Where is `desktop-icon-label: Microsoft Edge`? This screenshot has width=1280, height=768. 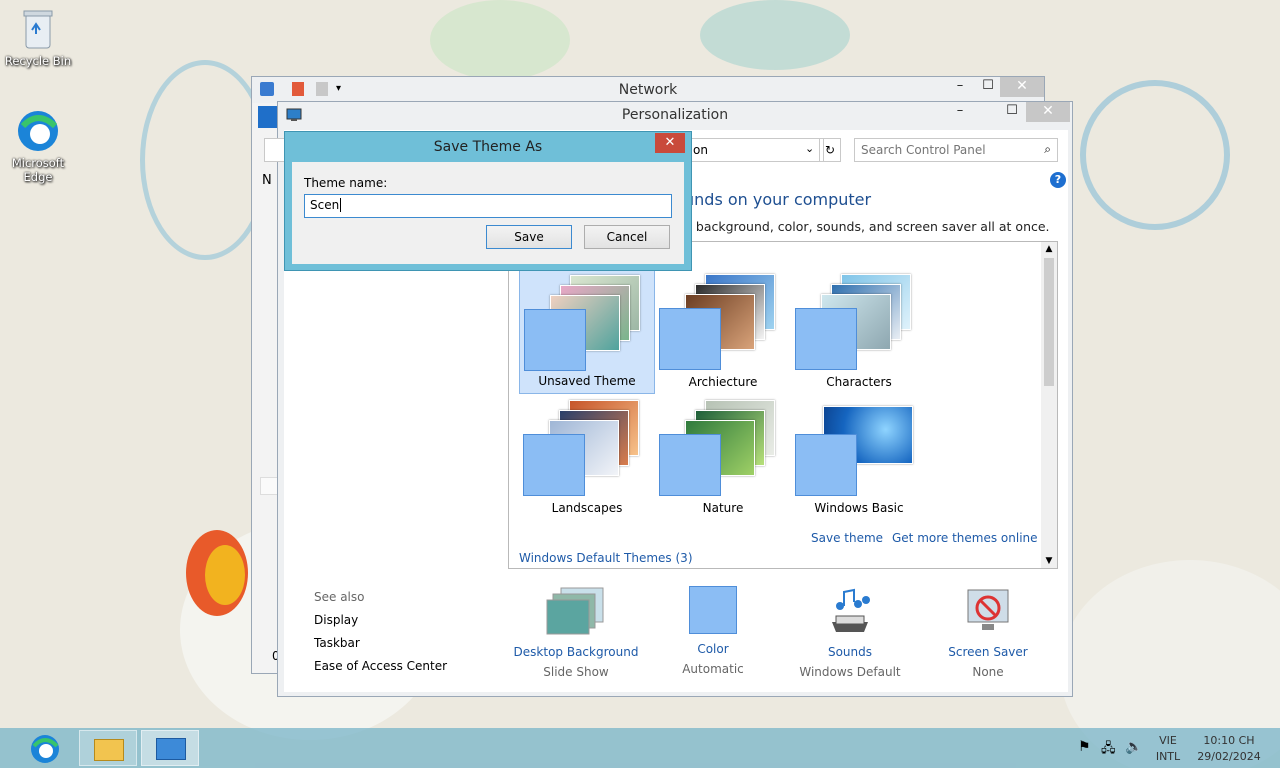 desktop-icon-label: Microsoft Edge is located at coordinates (38, 170).